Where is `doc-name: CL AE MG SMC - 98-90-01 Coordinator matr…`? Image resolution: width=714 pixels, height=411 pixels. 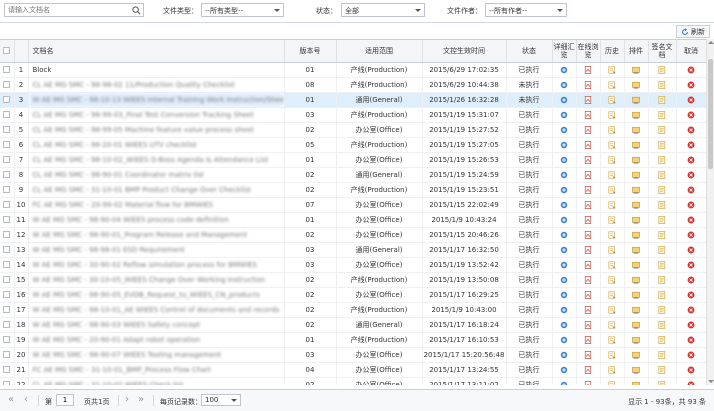
doc-name: CL AE MG SMC - 98-90-01 Coordinator matr… is located at coordinates (156, 175).